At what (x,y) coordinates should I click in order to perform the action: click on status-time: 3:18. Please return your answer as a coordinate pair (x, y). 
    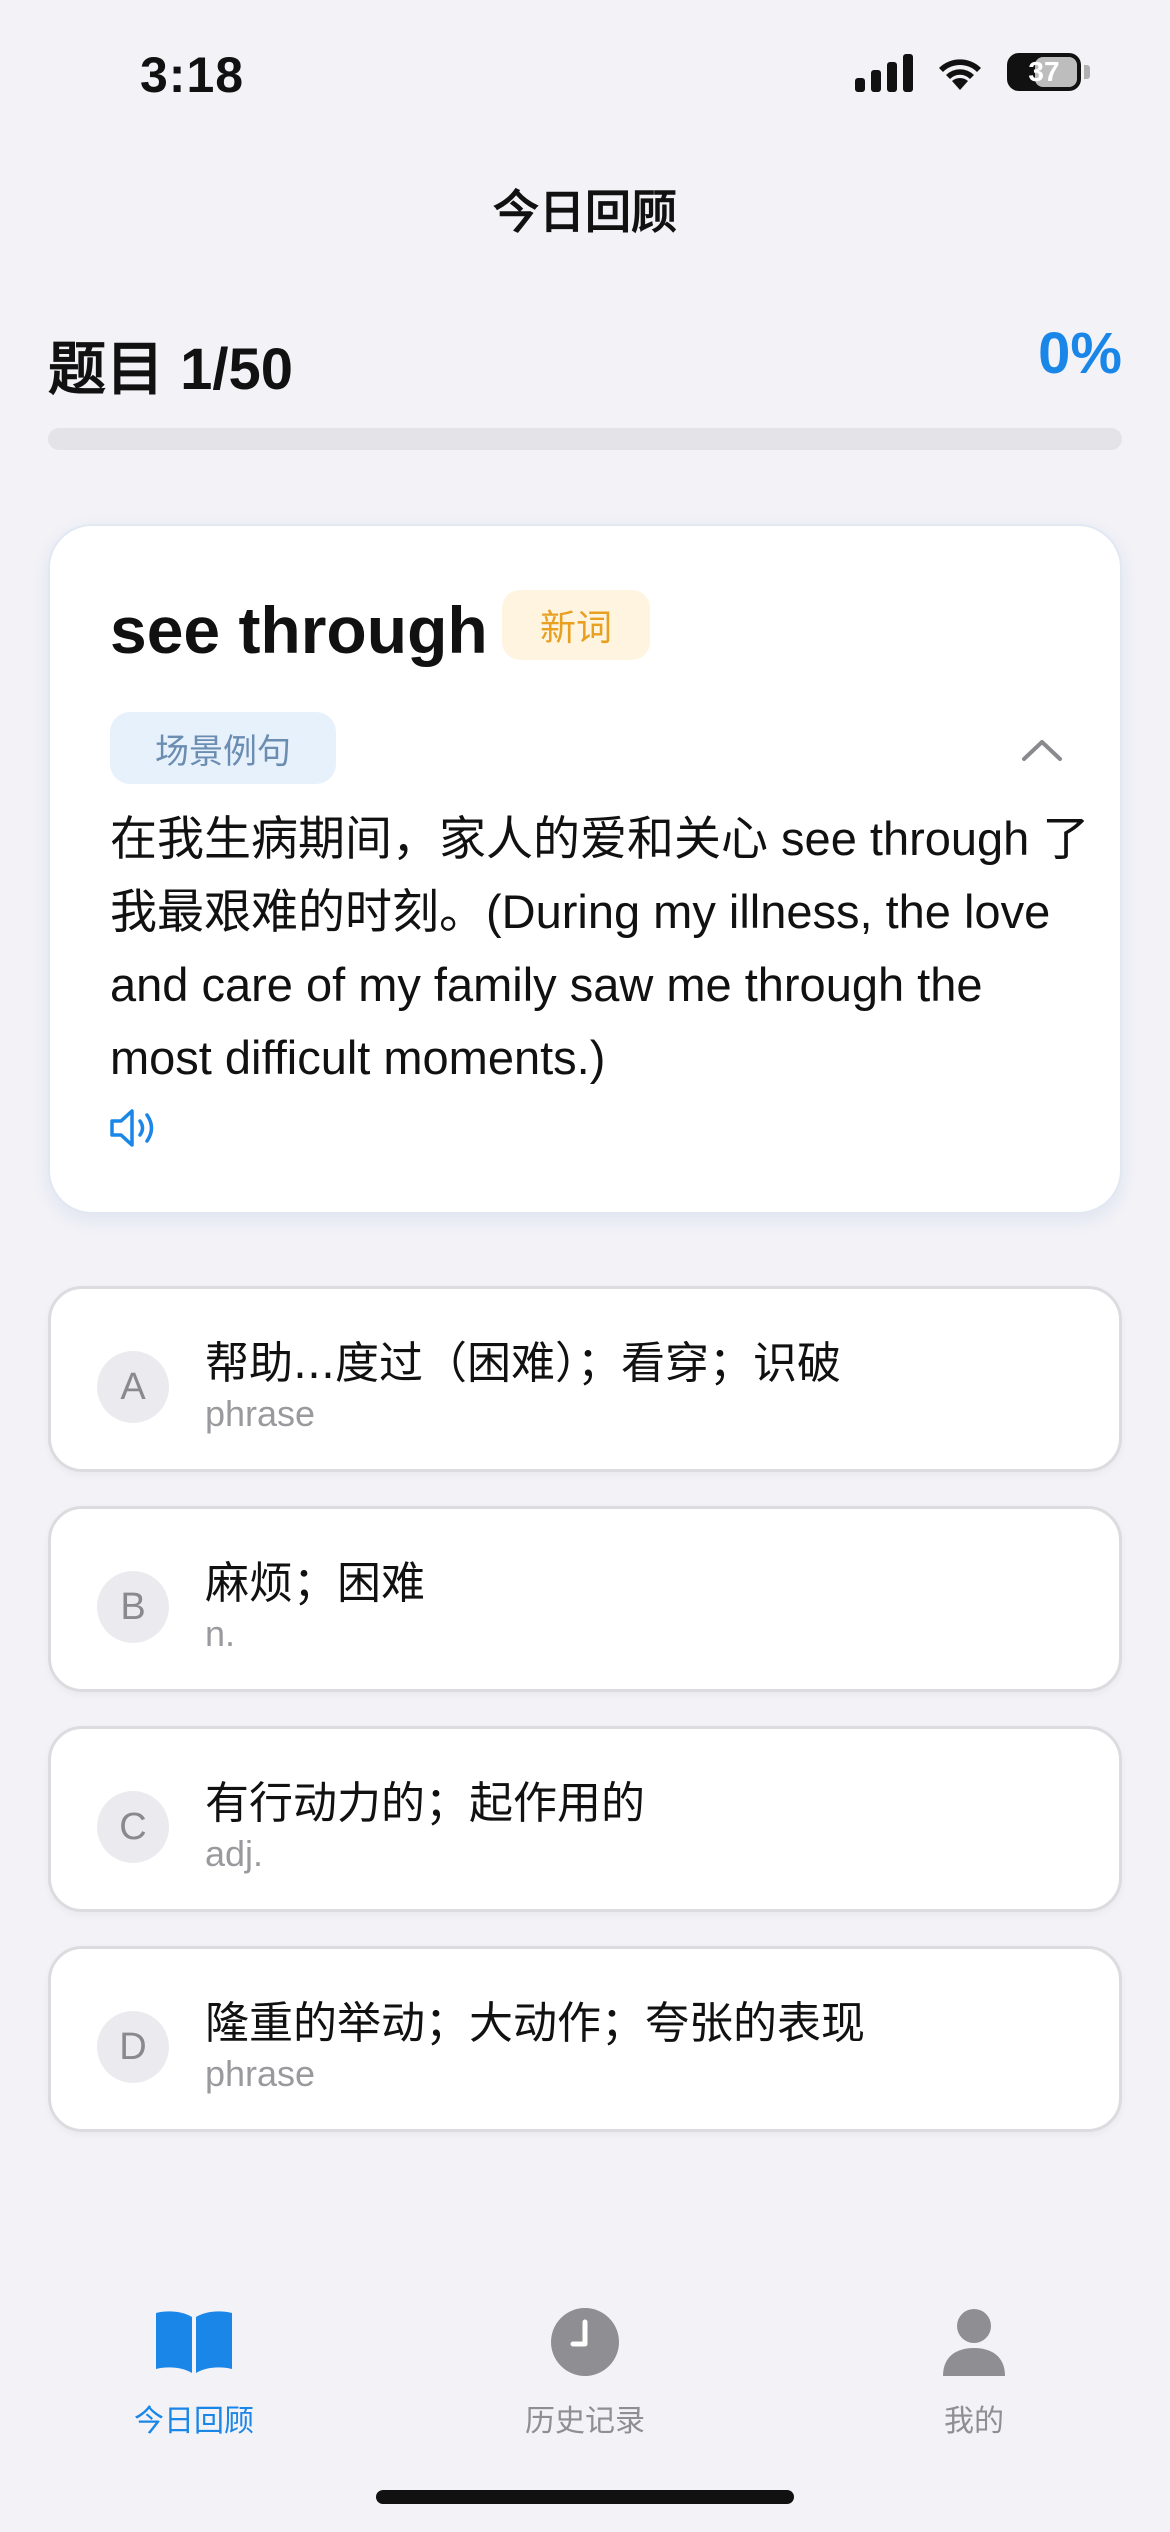
    Looking at the image, I should click on (192, 75).